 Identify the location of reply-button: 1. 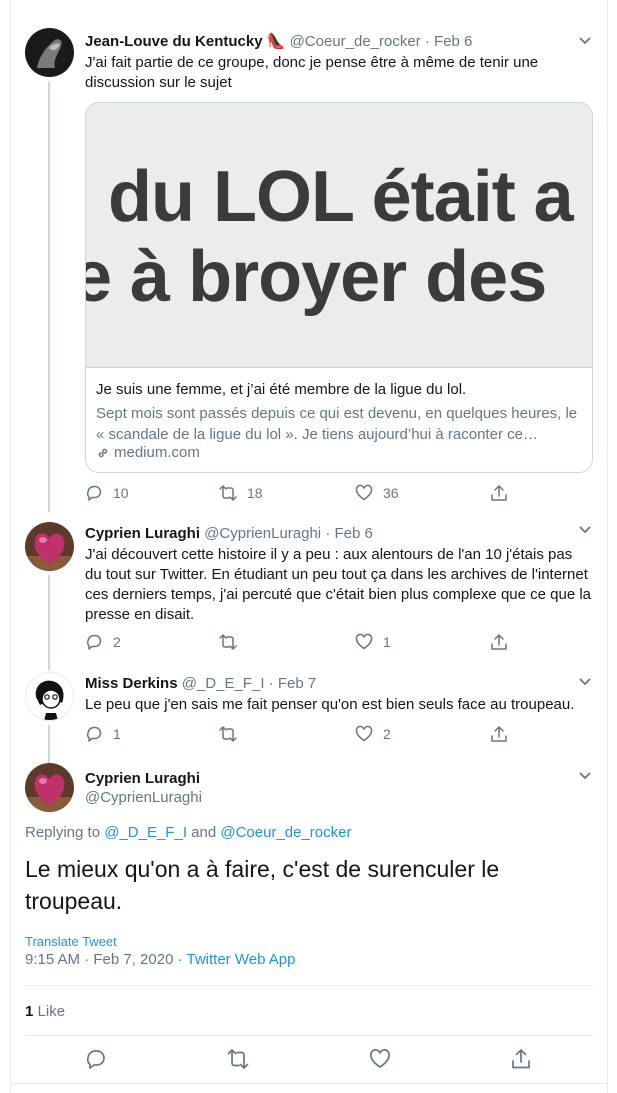
(103, 734).